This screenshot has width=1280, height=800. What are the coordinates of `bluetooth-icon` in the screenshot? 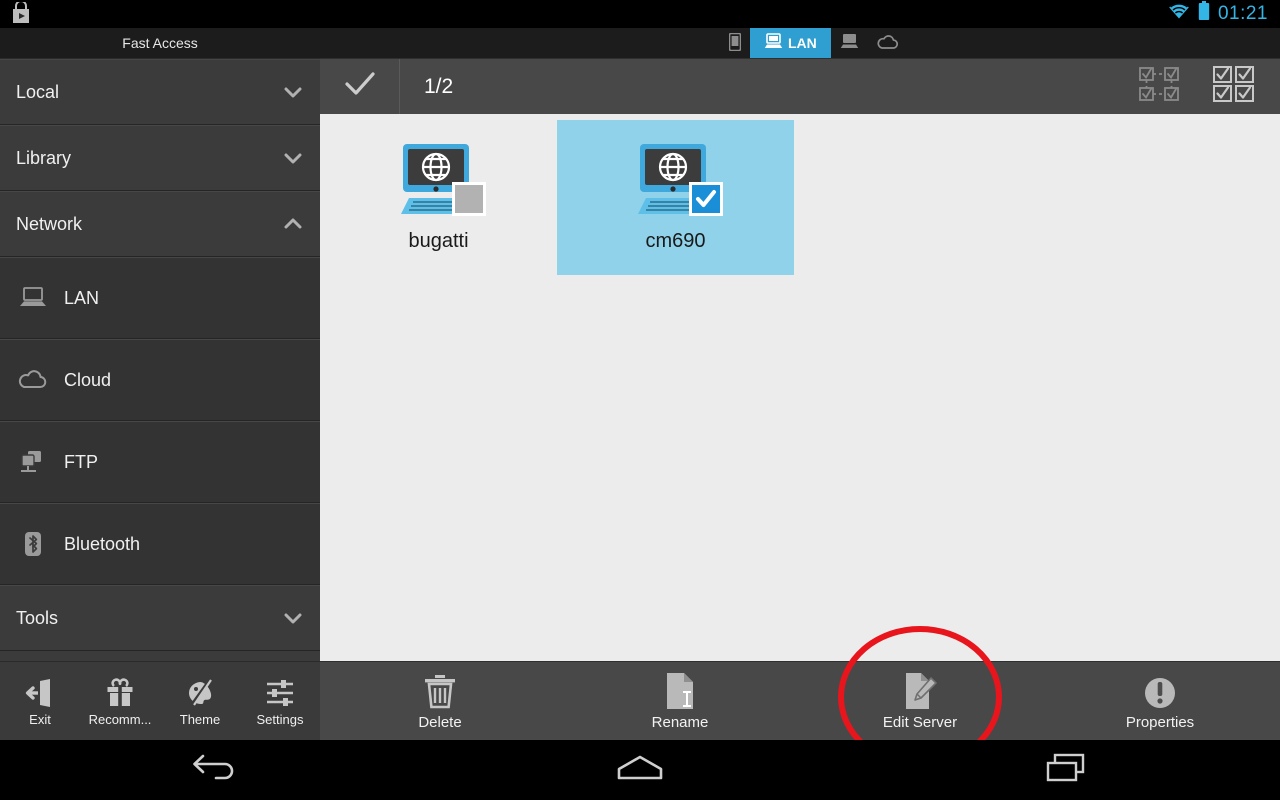 It's located at (33, 544).